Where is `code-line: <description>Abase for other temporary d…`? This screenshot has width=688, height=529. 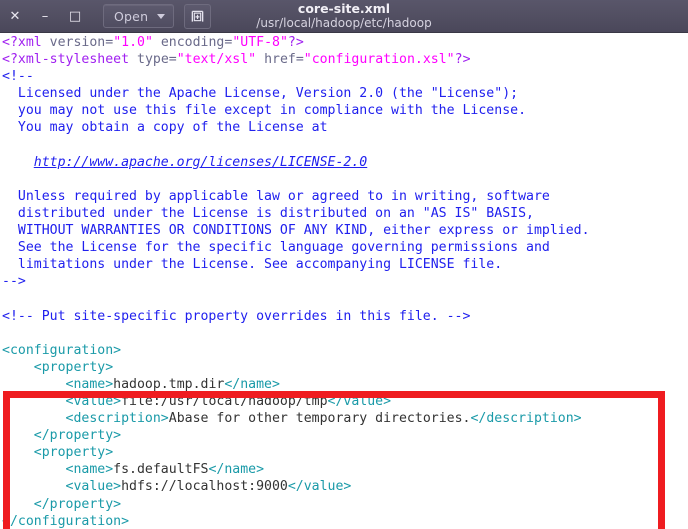 code-line: <description>Abase for other temporary d… is located at coordinates (323, 419).